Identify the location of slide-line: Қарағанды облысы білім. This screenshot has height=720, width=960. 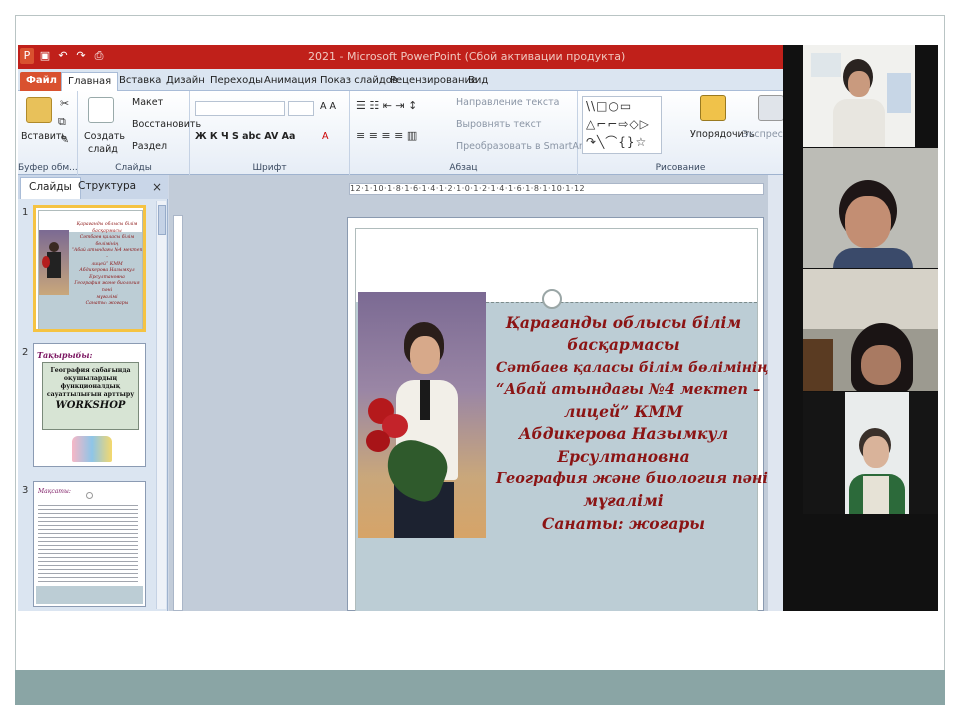
(623, 322).